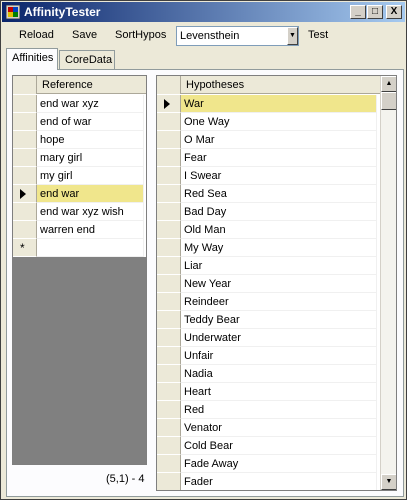 This screenshot has height=500, width=407. I want to click on tab-affinities: Affinities, so click(32, 59).